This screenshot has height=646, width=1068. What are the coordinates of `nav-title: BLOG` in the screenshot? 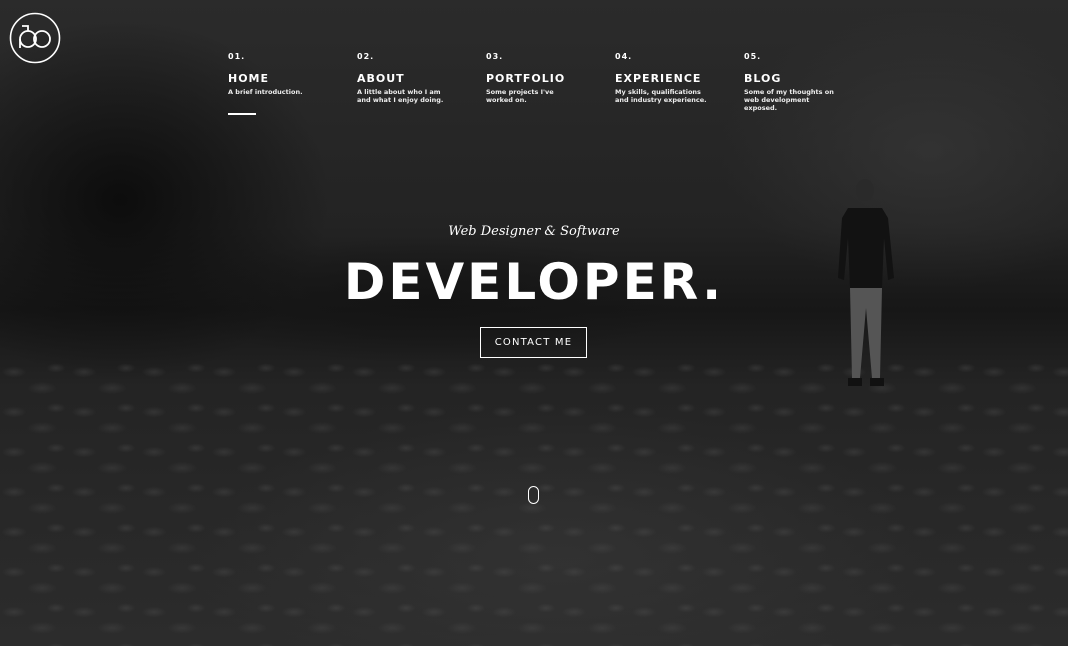 It's located at (763, 78).